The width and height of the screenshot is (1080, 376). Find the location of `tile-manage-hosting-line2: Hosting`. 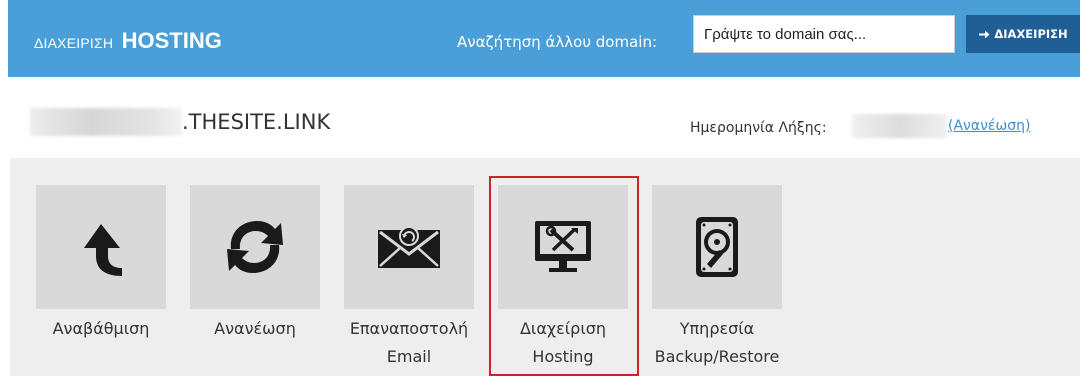

tile-manage-hosting-line2: Hosting is located at coordinates (563, 356).